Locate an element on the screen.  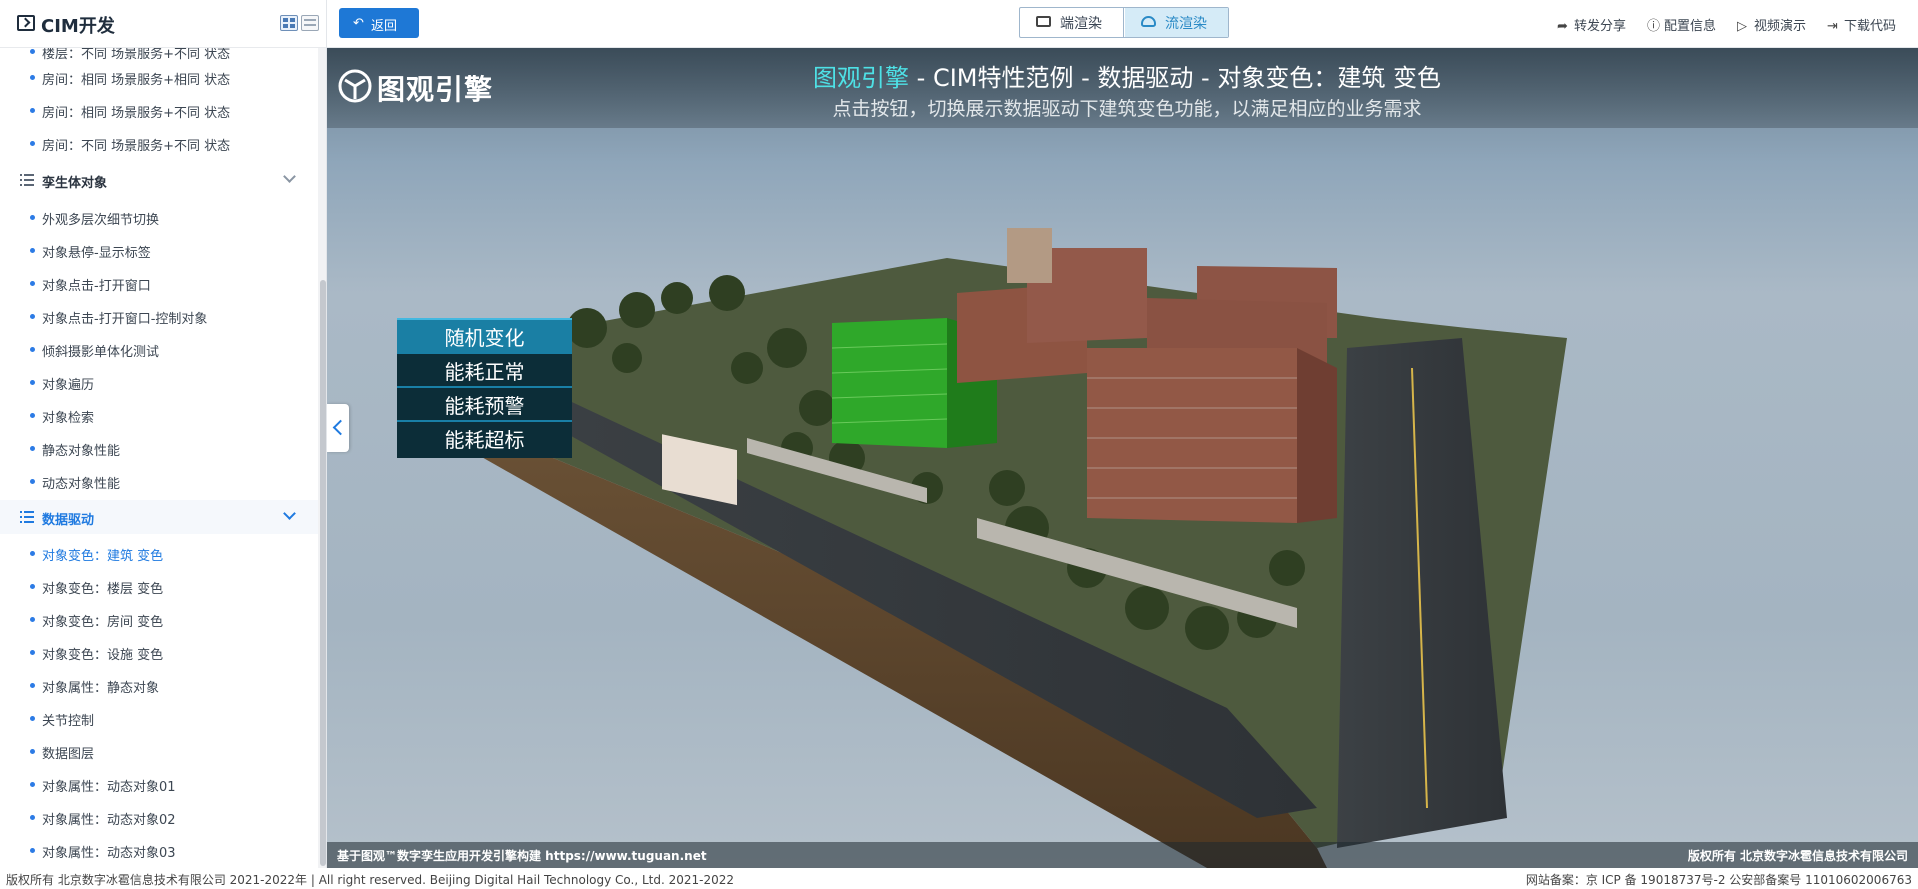
sidebar-header: CIM开发 is located at coordinates (163, 24).